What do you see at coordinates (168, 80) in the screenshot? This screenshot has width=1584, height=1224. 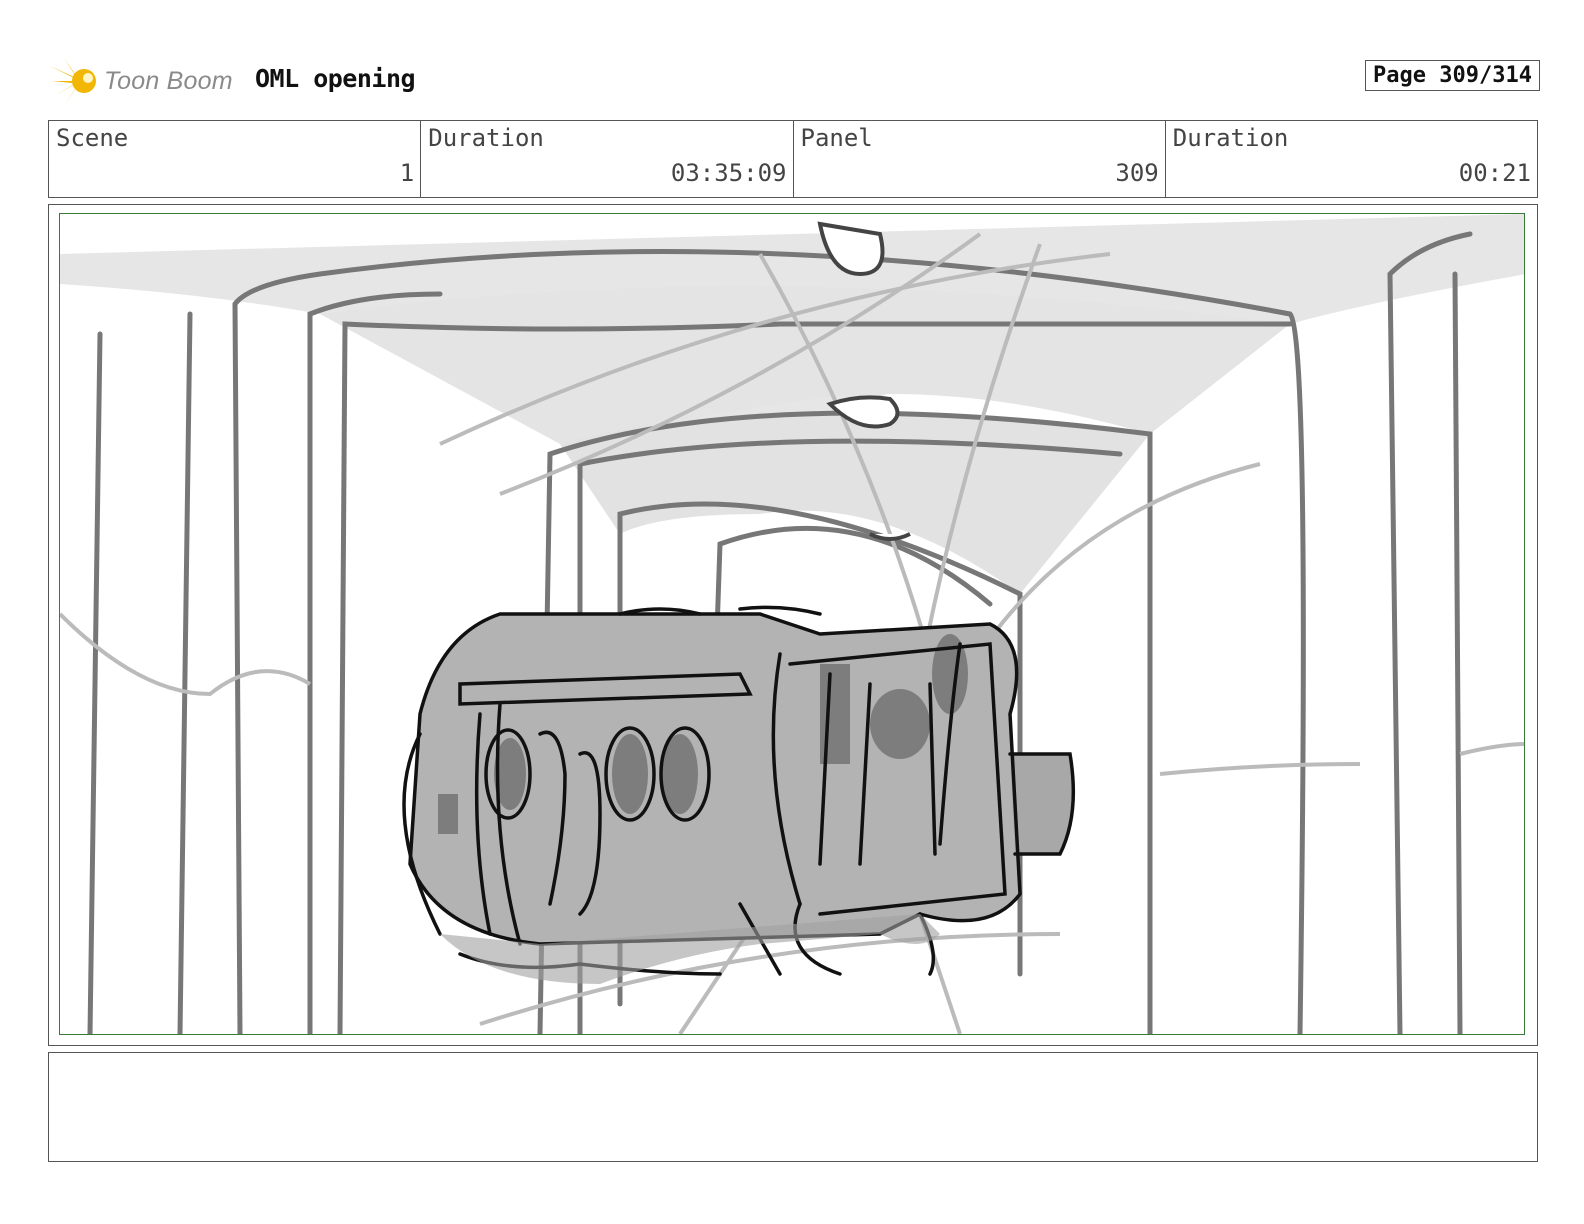 I see `logo-text: Toon Boom` at bounding box center [168, 80].